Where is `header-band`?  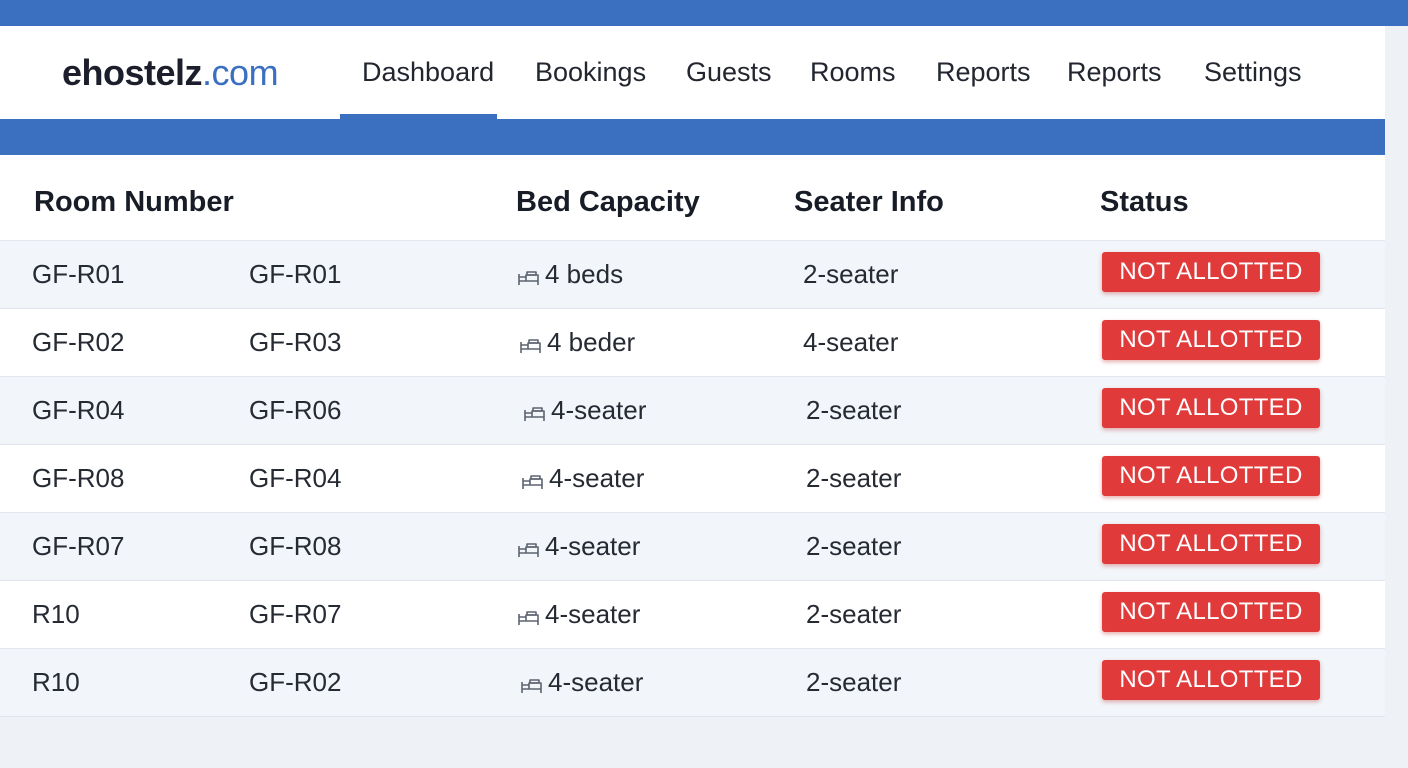 header-band is located at coordinates (692, 137).